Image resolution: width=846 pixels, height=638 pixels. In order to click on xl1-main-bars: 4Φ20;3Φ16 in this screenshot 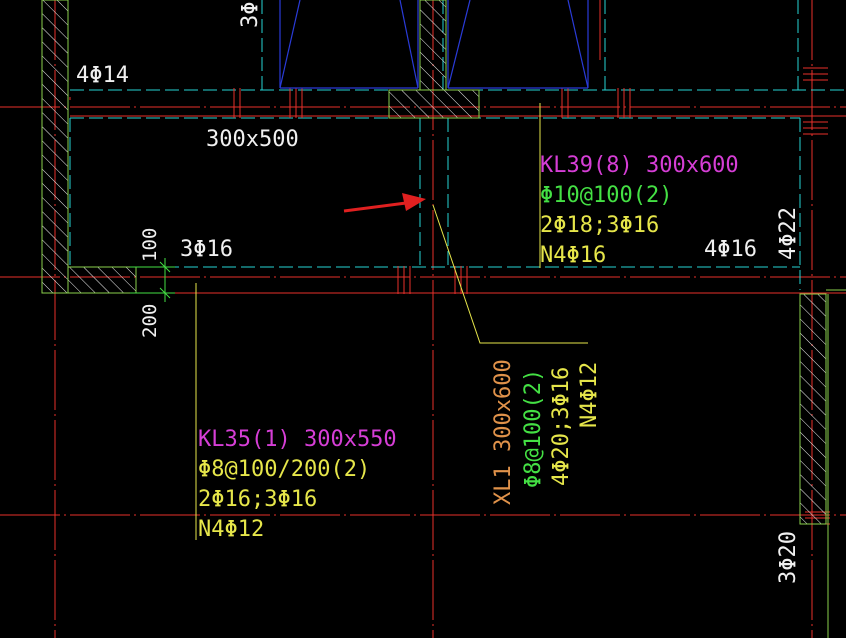, I will do `click(561, 426)`.